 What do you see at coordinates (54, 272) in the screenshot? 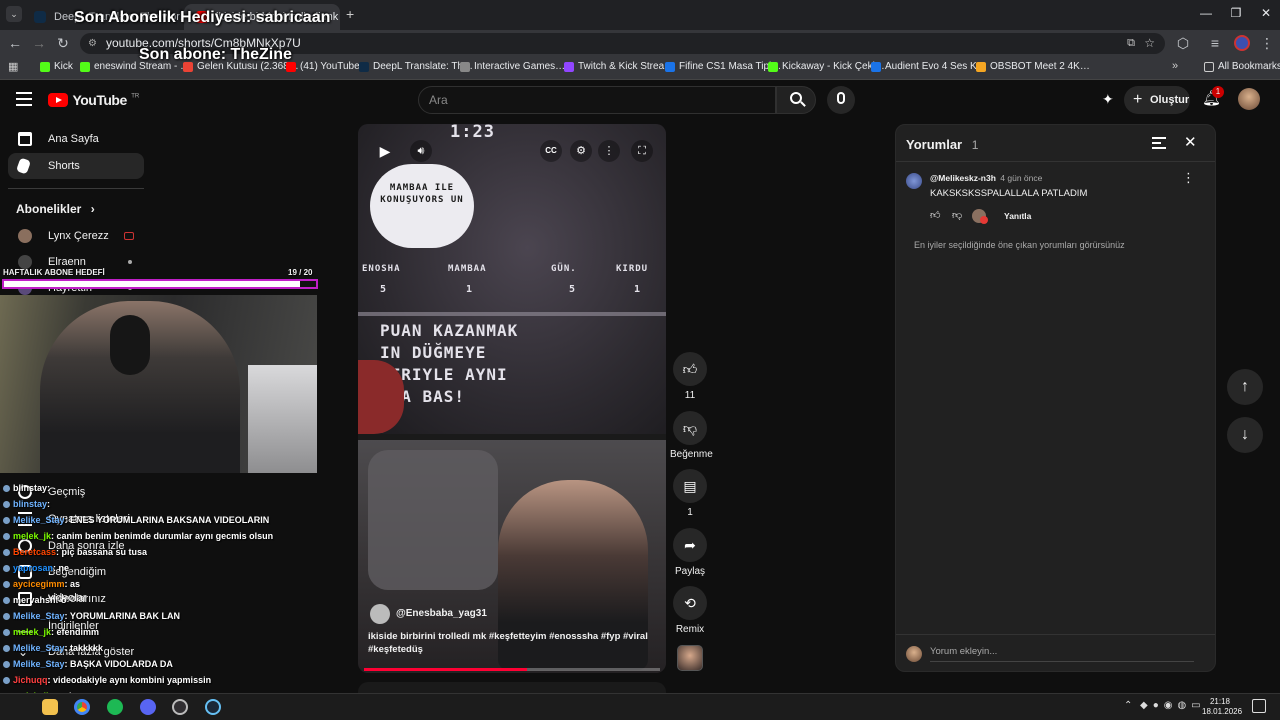
I see `weekly-goal-label: HAFTALIK ABONE HEDEFİ` at bounding box center [54, 272].